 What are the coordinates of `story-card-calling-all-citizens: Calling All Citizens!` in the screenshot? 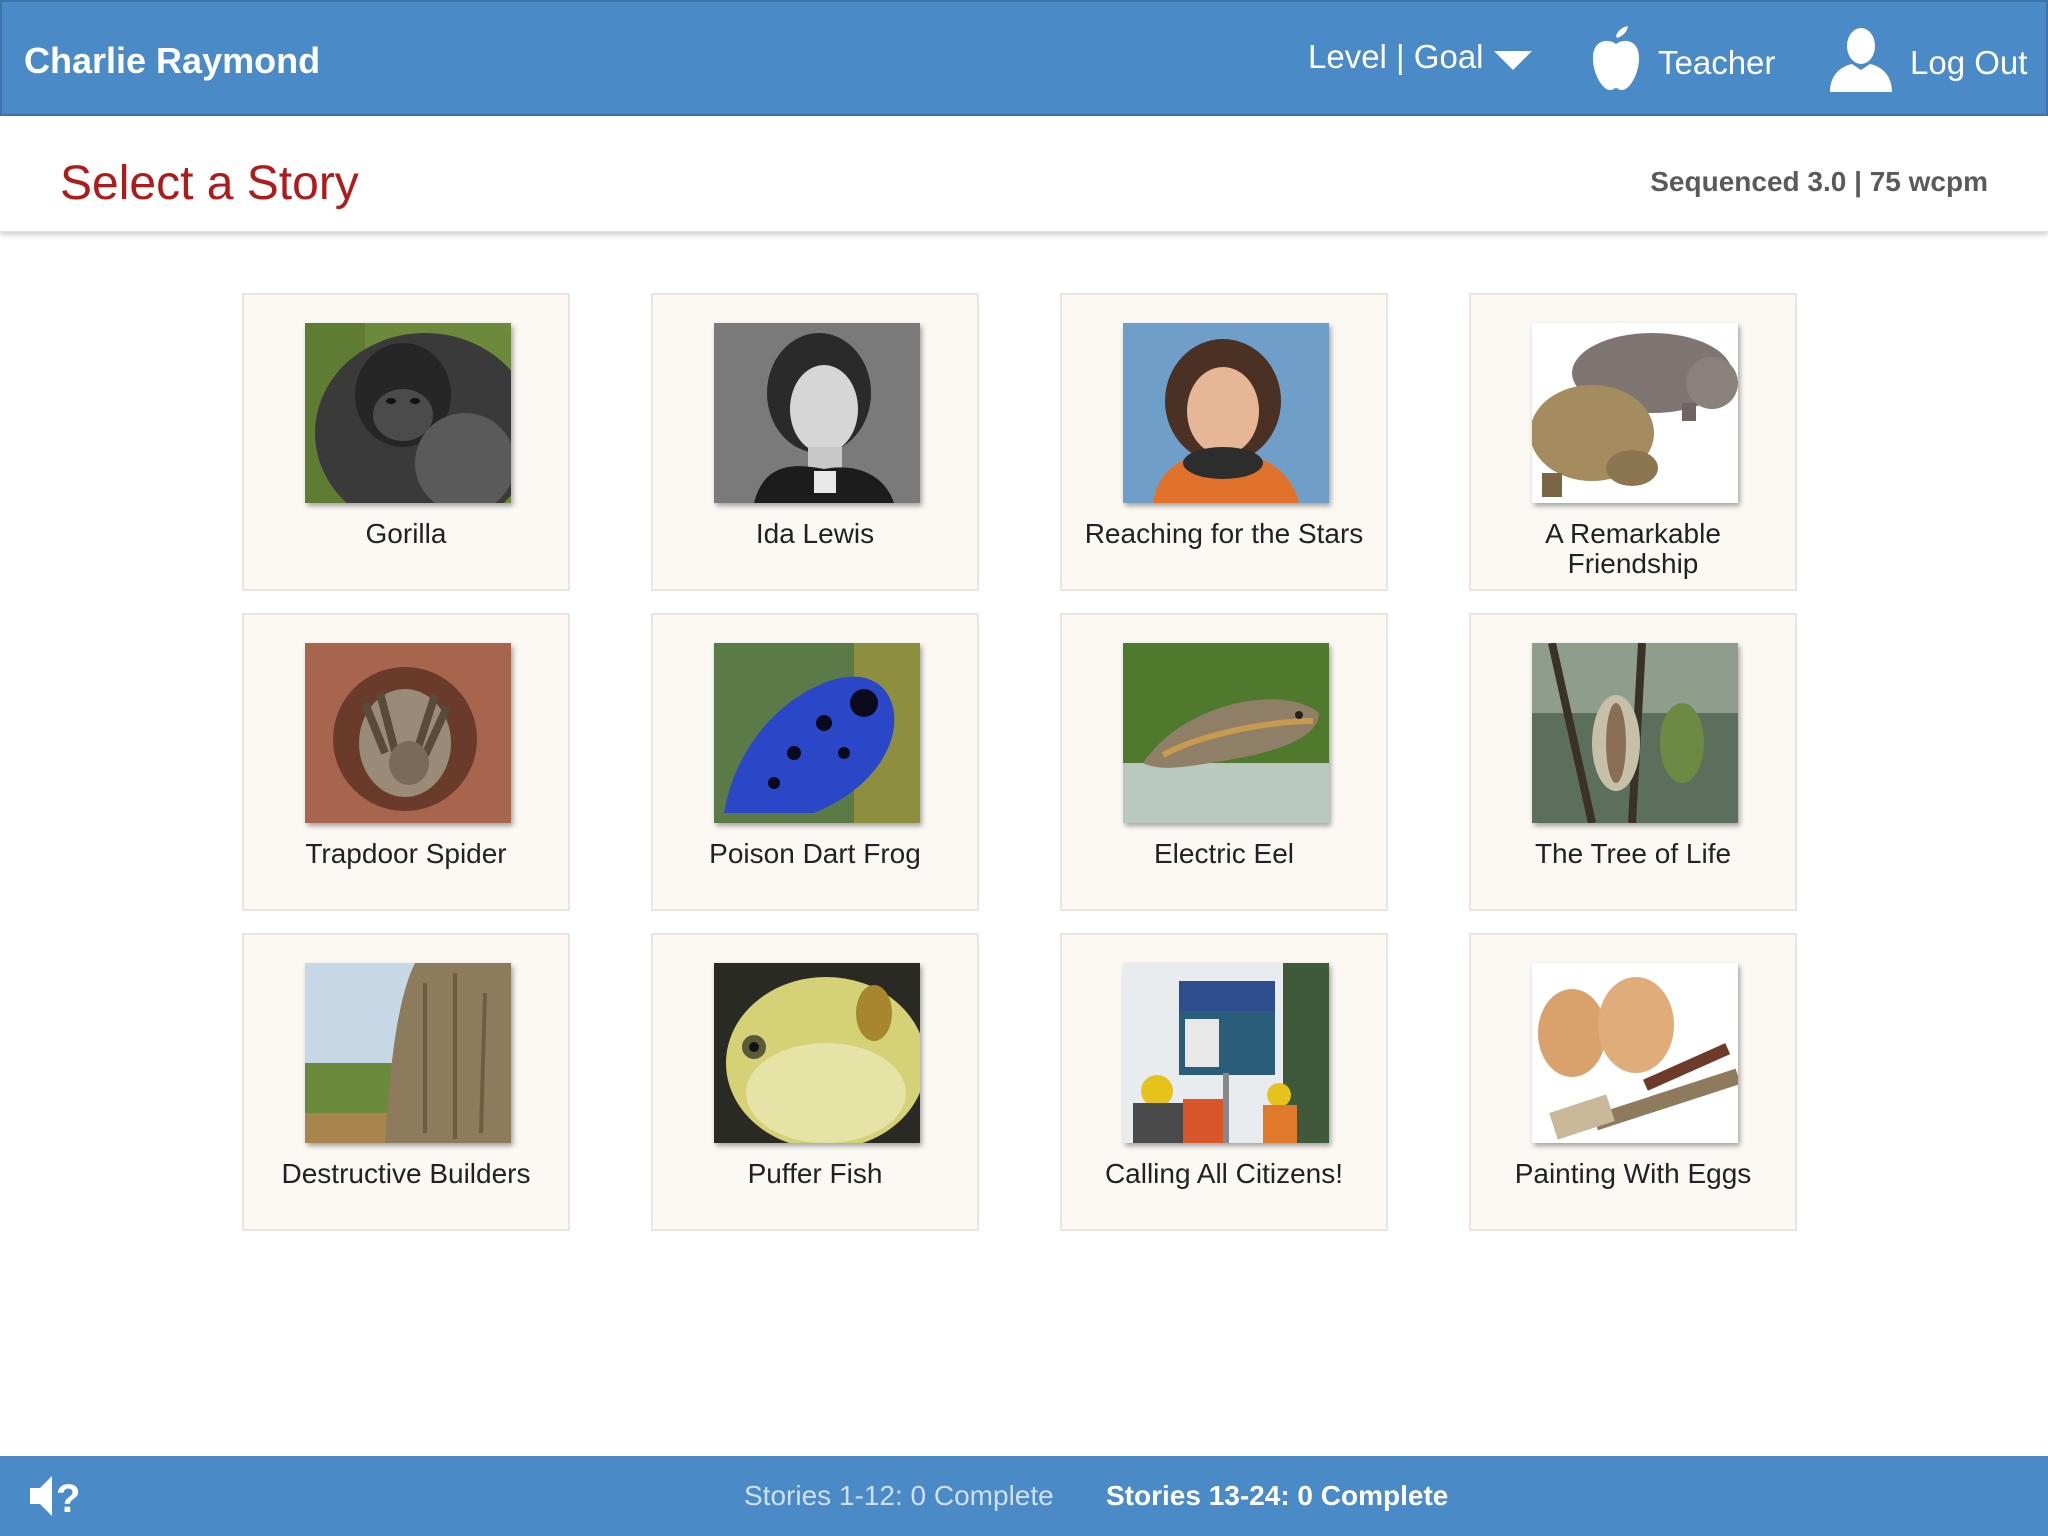 It's located at (1224, 1082).